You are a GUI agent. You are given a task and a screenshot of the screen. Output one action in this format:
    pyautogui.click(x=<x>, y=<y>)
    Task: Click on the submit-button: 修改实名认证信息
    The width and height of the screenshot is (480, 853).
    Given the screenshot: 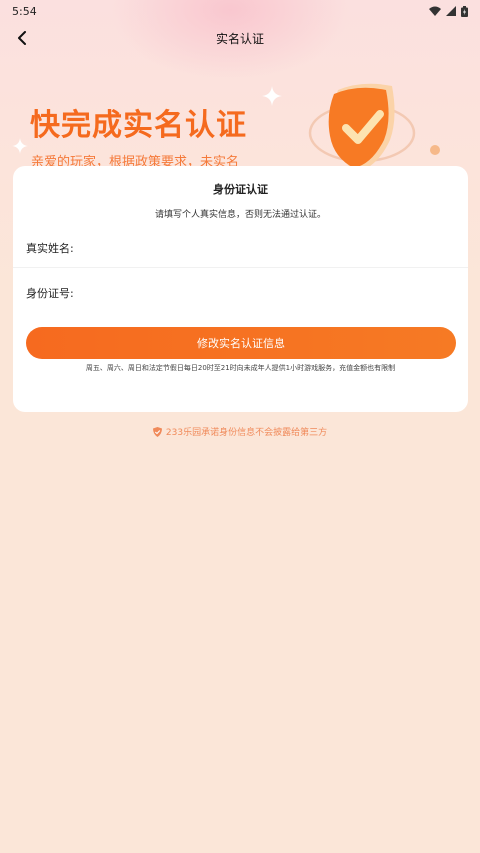 What is the action you would take?
    pyautogui.click(x=241, y=343)
    